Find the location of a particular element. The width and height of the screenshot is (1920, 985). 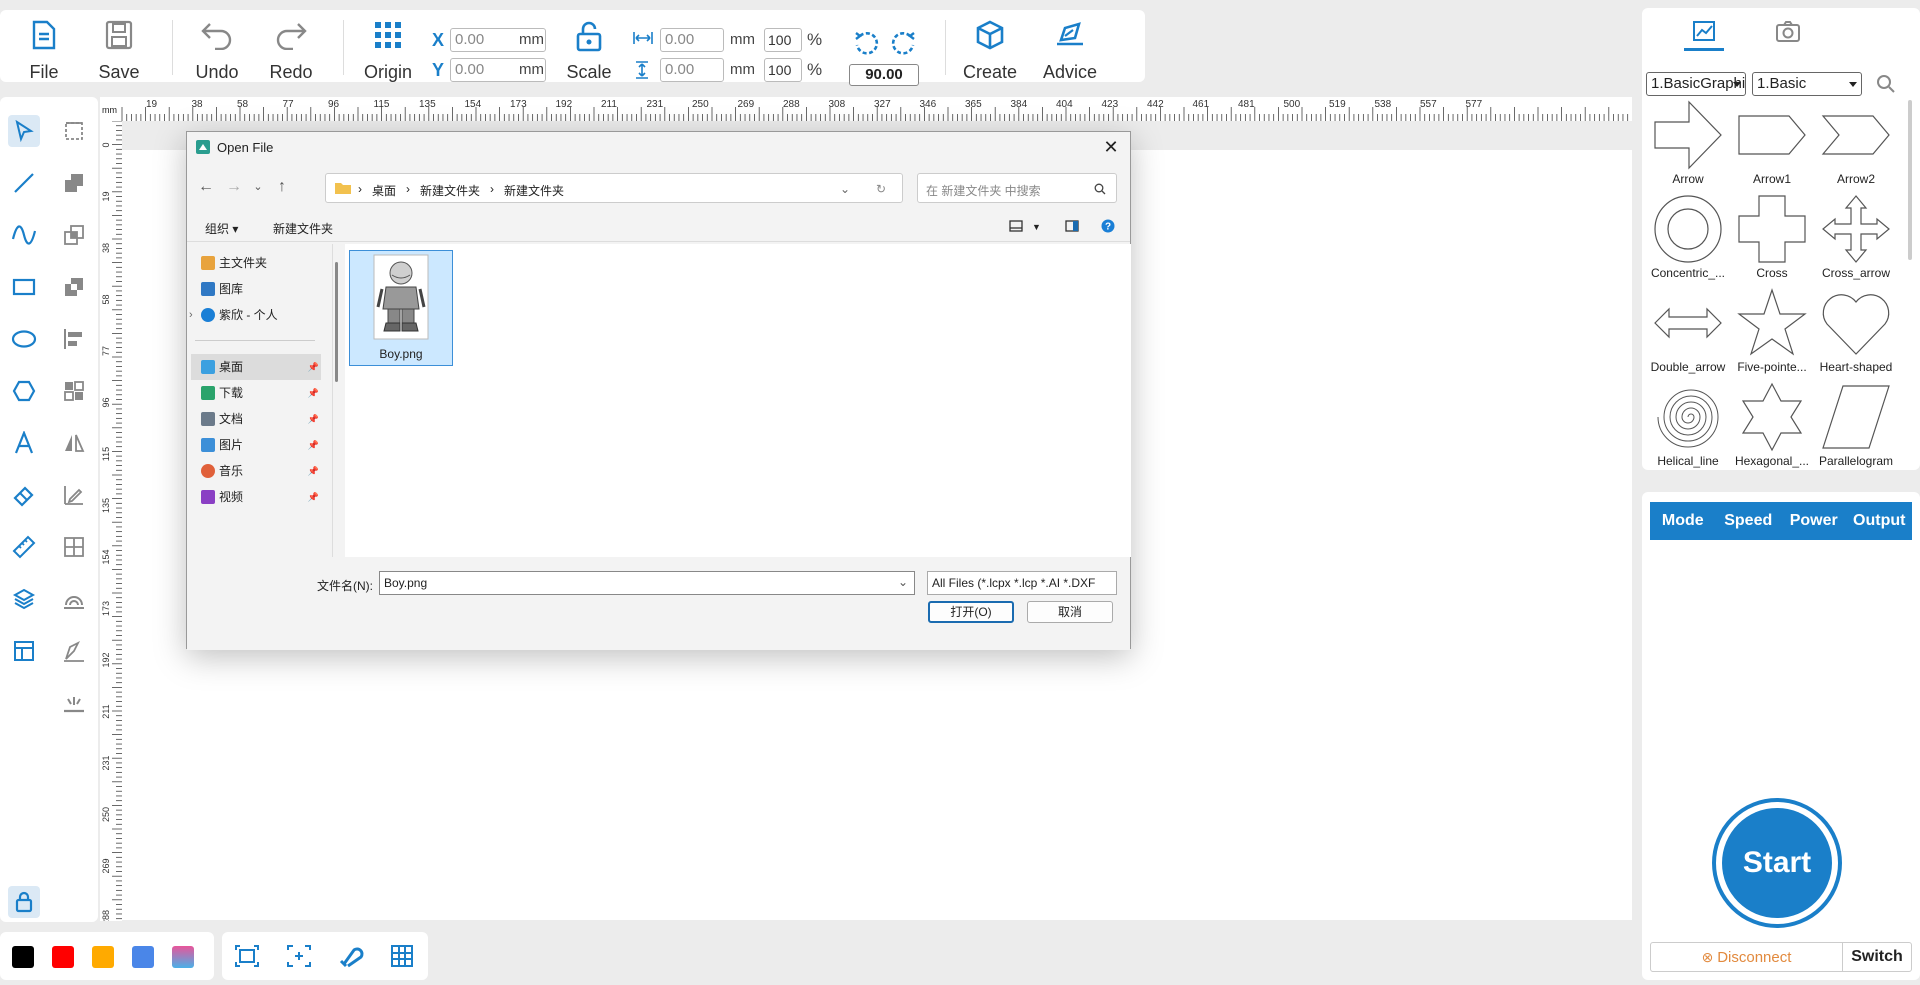

refresh-icon: ↻ is located at coordinates (881, 189).